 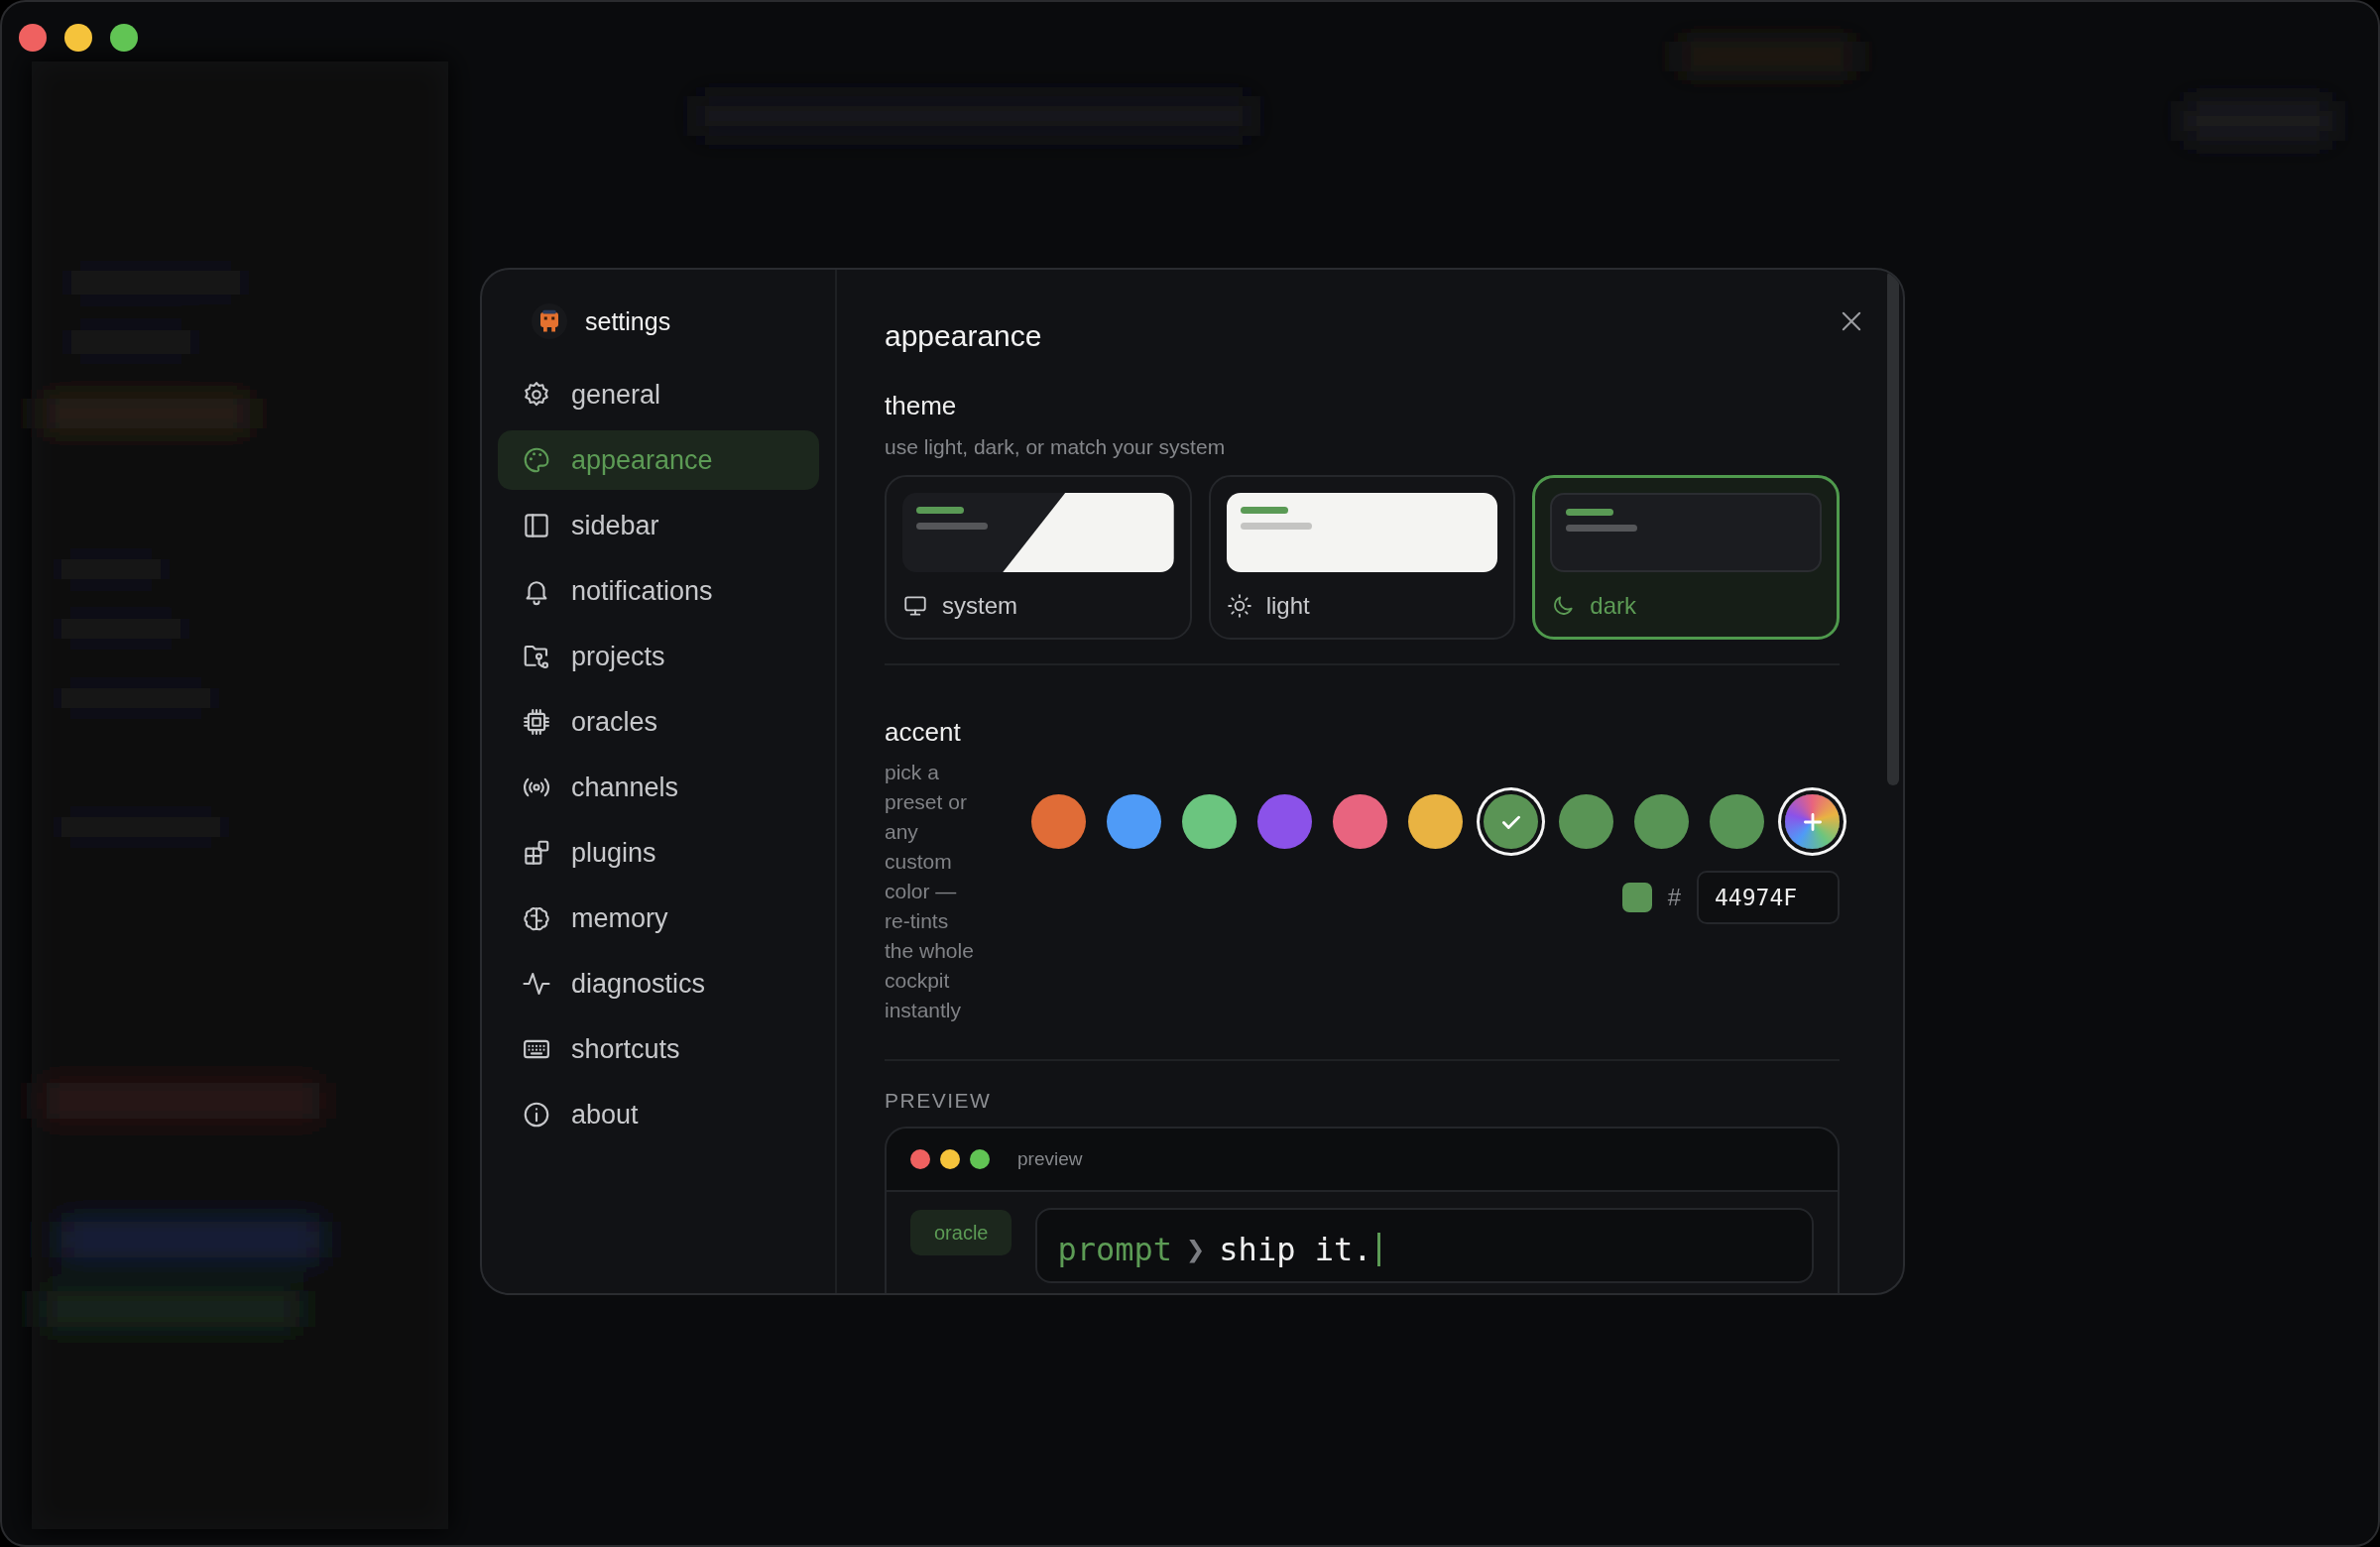 What do you see at coordinates (658, 918) in the screenshot?
I see `nav-item: memory` at bounding box center [658, 918].